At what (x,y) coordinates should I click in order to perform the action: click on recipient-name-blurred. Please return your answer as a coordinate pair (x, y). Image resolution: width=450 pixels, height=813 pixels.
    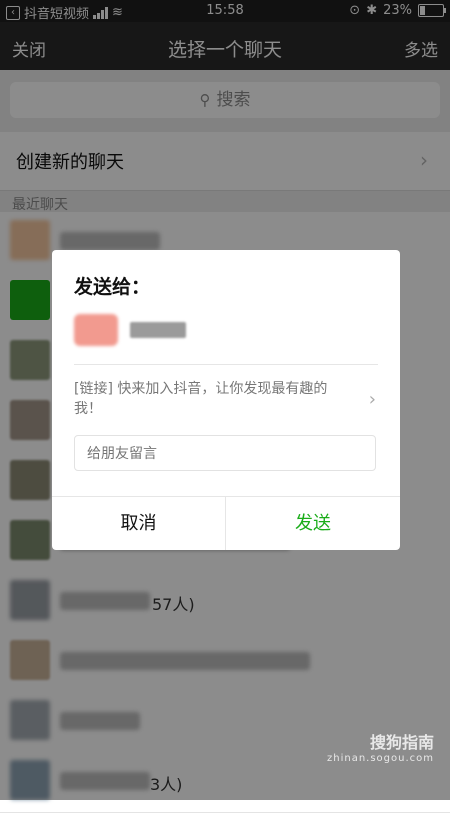
    Looking at the image, I should click on (158, 330).